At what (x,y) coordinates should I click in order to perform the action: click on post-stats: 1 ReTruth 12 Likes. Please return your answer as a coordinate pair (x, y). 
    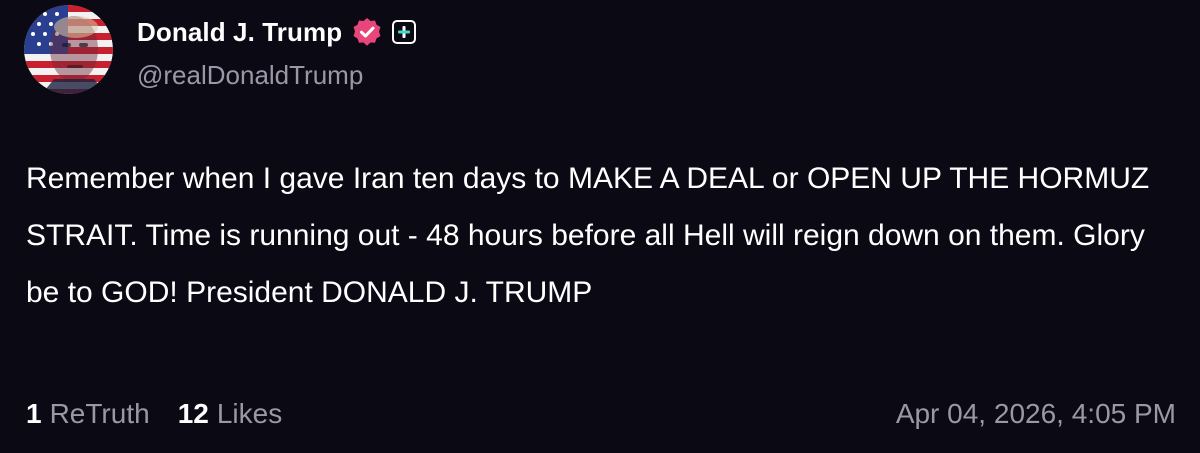
    Looking at the image, I should click on (154, 414).